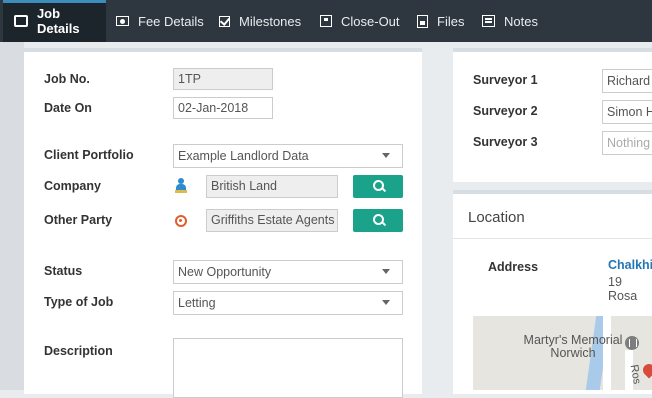  I want to click on type-of-job-select: Letting, so click(288, 303).